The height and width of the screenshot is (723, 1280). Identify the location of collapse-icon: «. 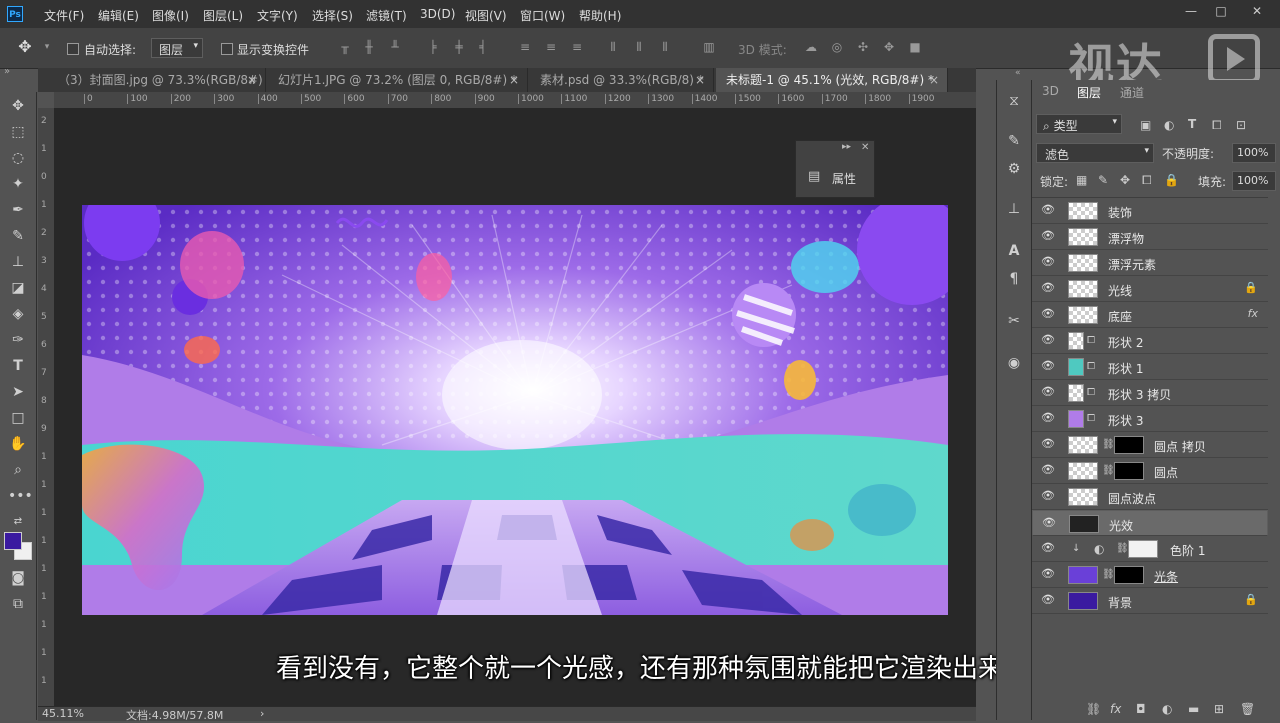
(1018, 73).